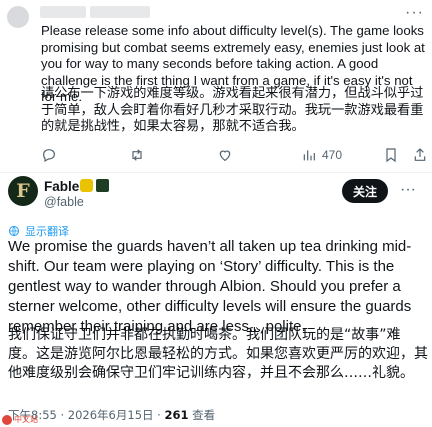  What do you see at coordinates (18, 17) in the screenshot?
I see `user-avatar` at bounding box center [18, 17].